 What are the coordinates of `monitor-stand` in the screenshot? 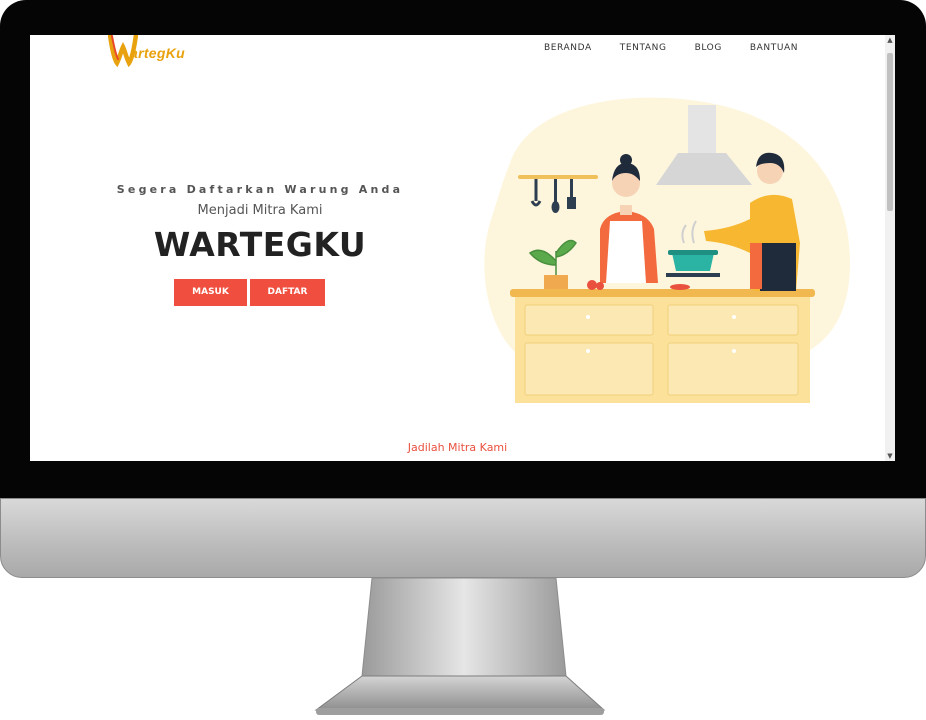 It's located at (460, 646).